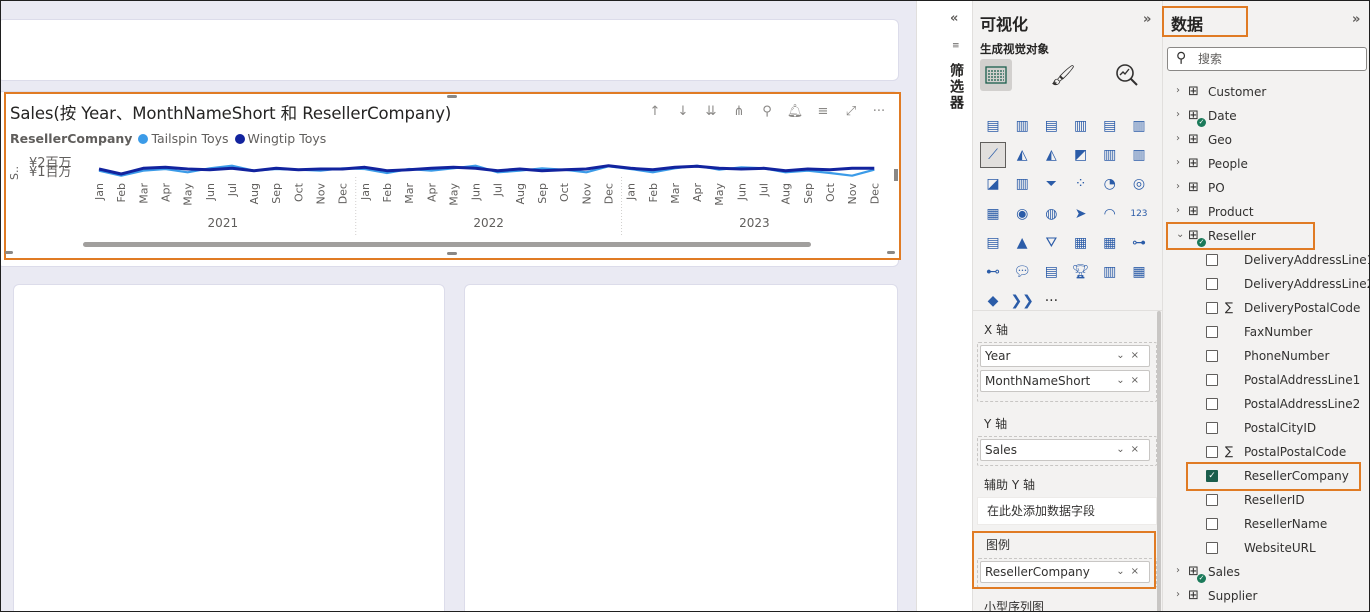 The width and height of the screenshot is (1370, 612). Describe the element at coordinates (1110, 184) in the screenshot. I see `pie-icon: ◔` at that location.